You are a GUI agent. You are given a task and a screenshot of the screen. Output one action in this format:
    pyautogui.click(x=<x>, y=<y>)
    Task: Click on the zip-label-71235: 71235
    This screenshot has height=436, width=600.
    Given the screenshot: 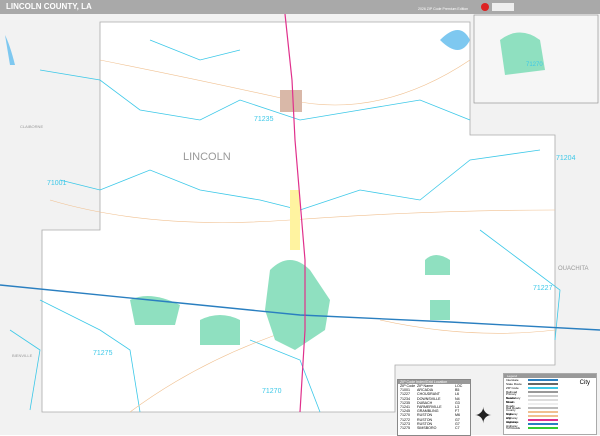 What is the action you would take?
    pyautogui.click(x=264, y=119)
    